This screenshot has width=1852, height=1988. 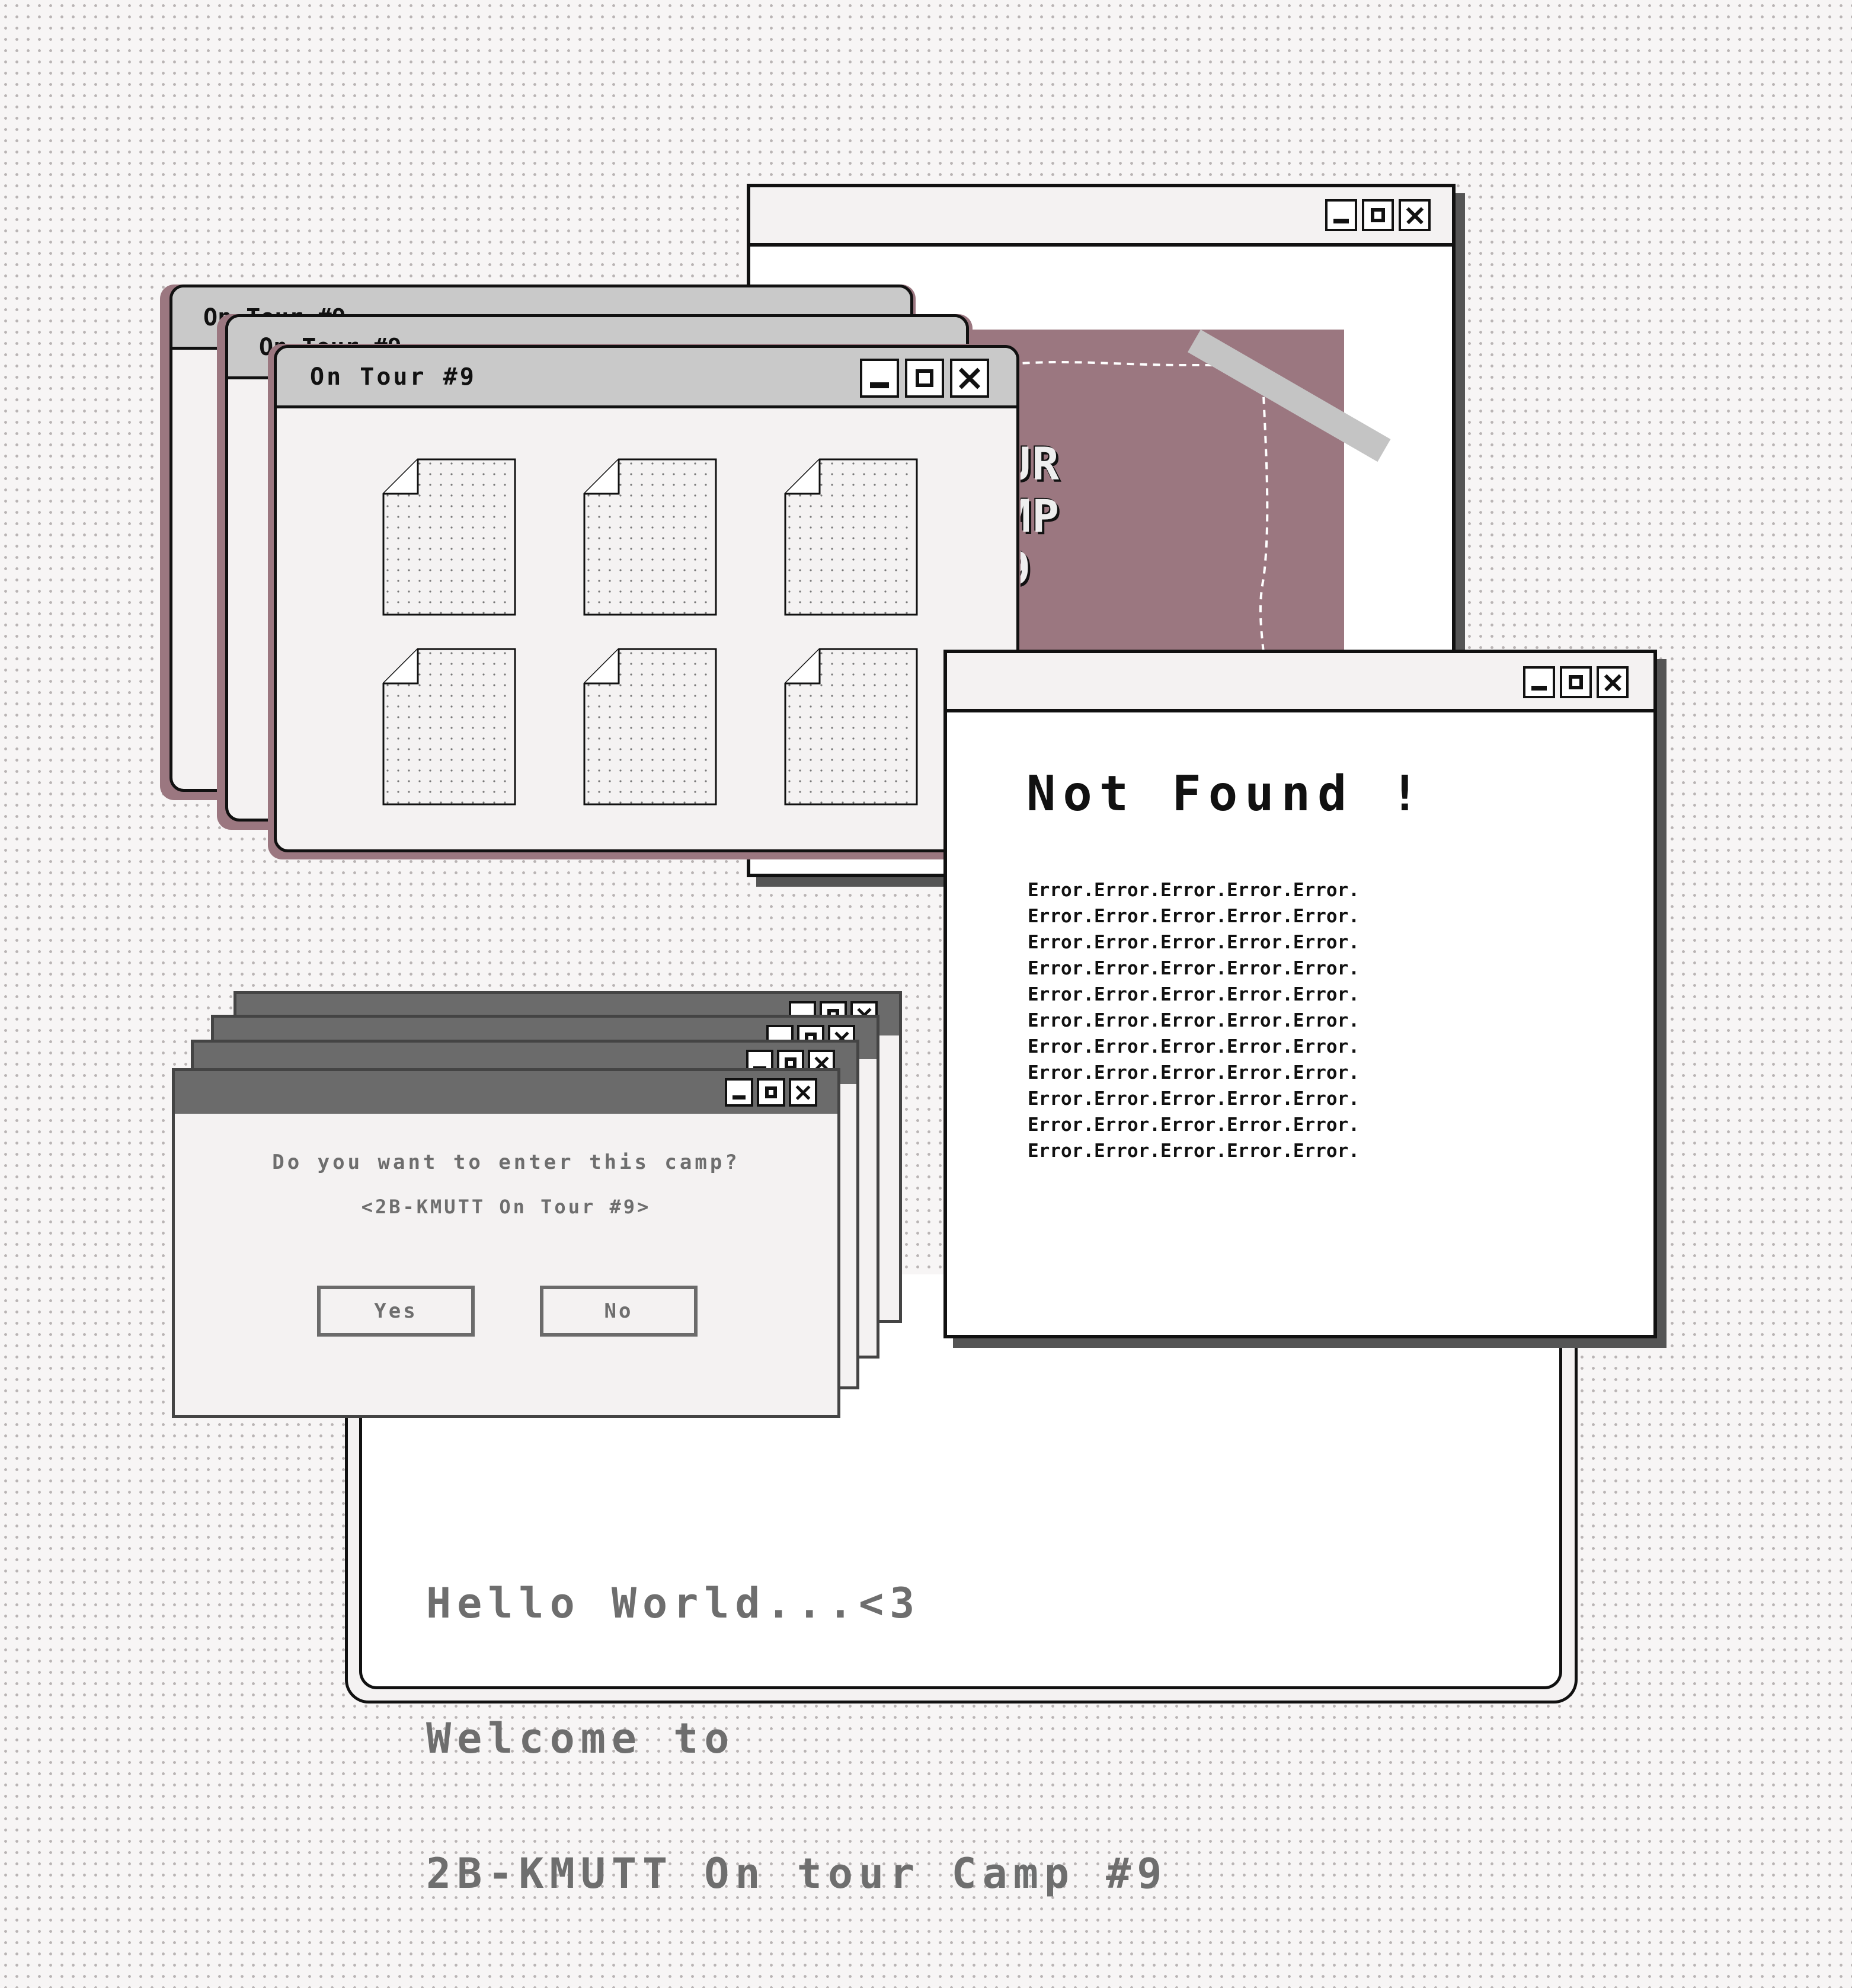 What do you see at coordinates (580, 1738) in the screenshot?
I see `welcome-line: Welcome to` at bounding box center [580, 1738].